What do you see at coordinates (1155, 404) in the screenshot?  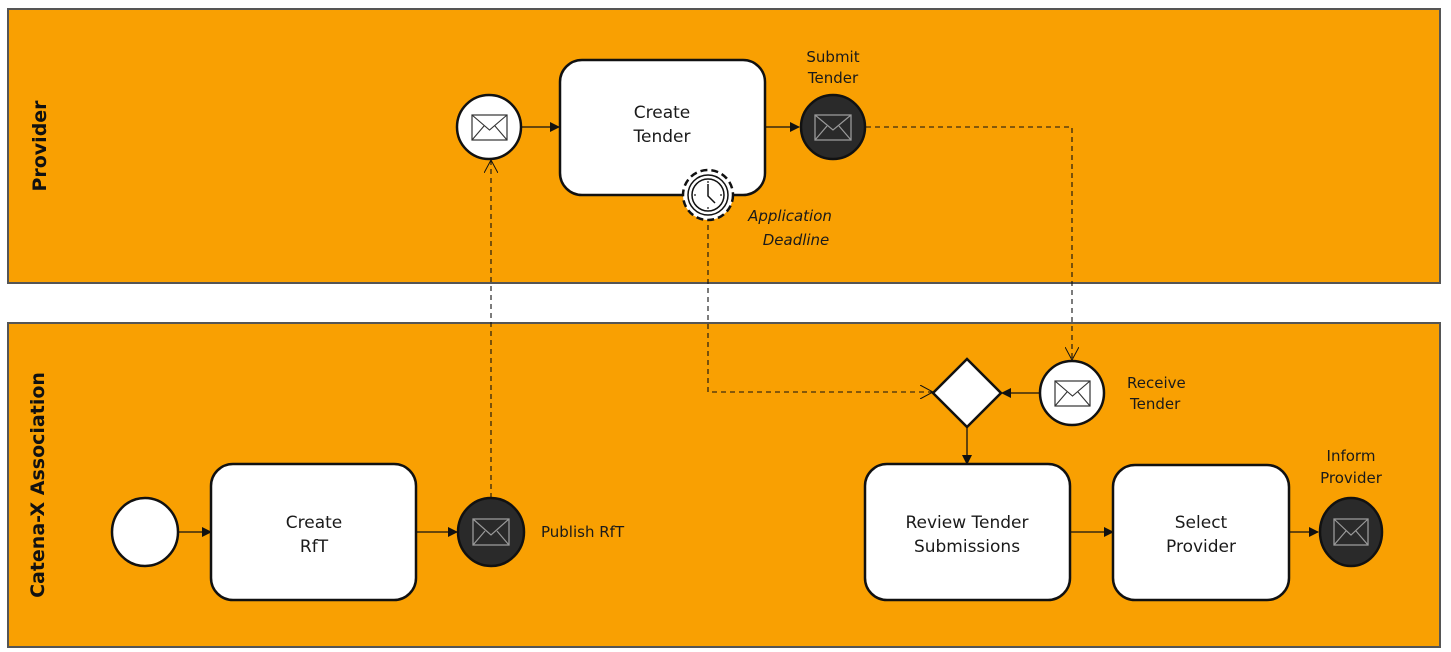 I see `receive-tender-label-line2: Tender` at bounding box center [1155, 404].